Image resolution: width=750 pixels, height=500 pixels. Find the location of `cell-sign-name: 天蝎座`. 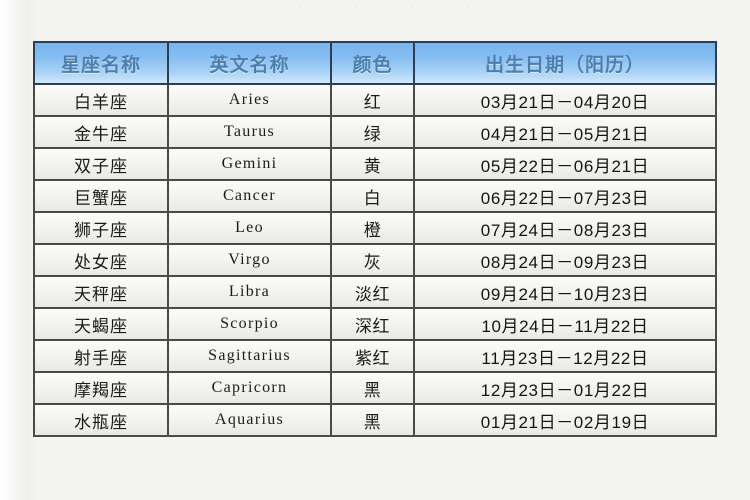

cell-sign-name: 天蝎座 is located at coordinates (101, 325).